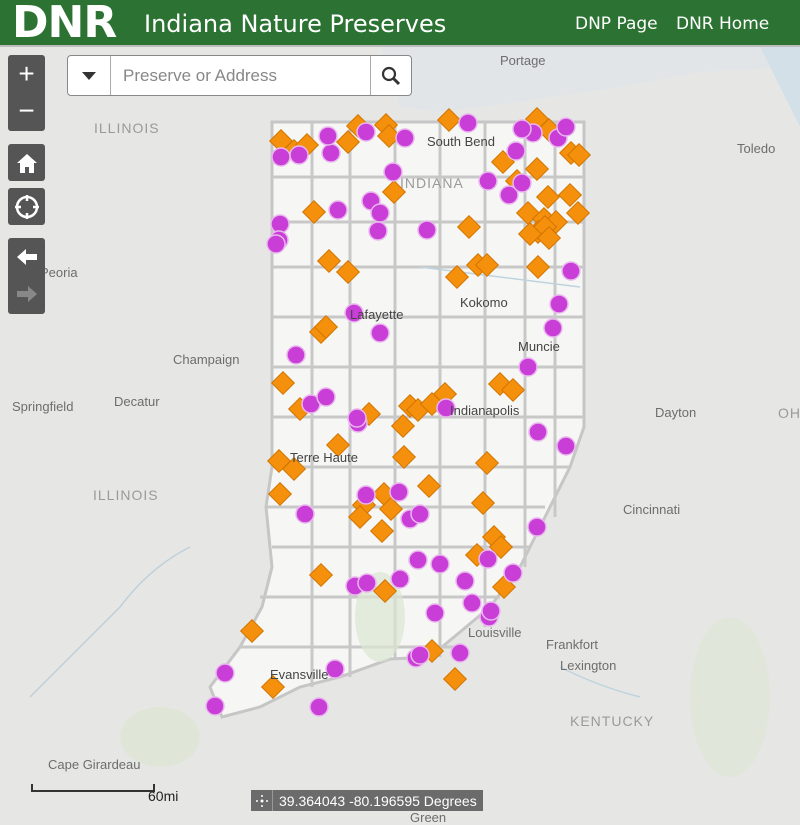 This screenshot has height=825, width=800. Describe the element at coordinates (299, 674) in the screenshot. I see `city-label: Evansville` at that location.